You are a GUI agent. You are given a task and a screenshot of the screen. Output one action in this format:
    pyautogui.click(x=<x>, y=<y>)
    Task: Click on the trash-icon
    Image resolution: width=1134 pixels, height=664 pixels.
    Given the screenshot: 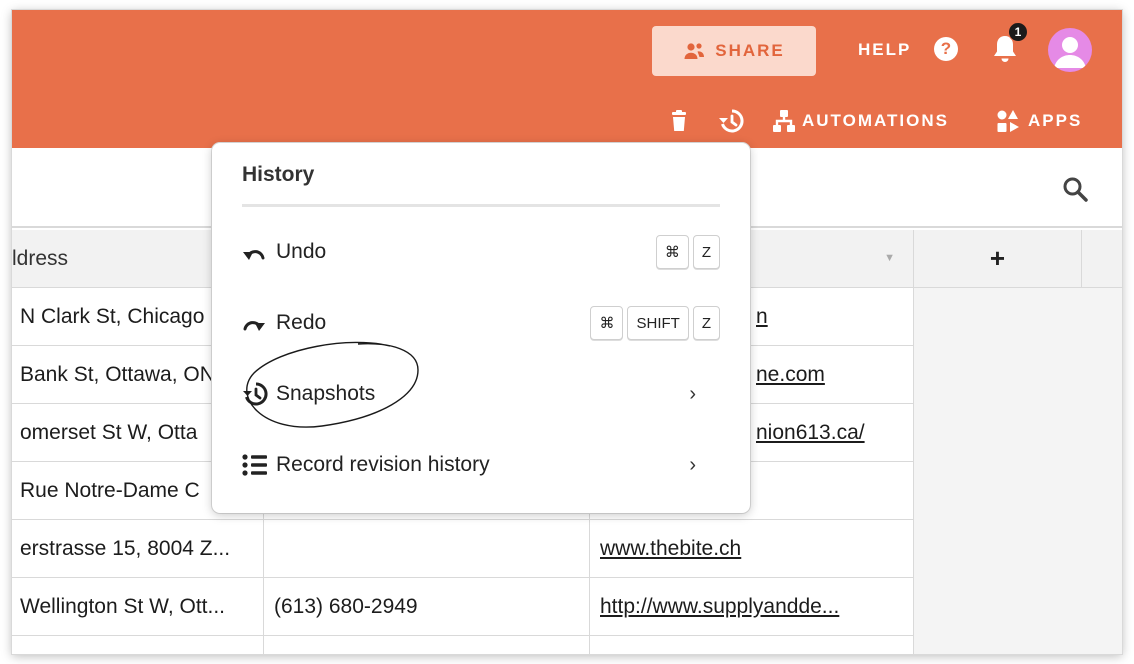 What is the action you would take?
    pyautogui.click(x=679, y=120)
    